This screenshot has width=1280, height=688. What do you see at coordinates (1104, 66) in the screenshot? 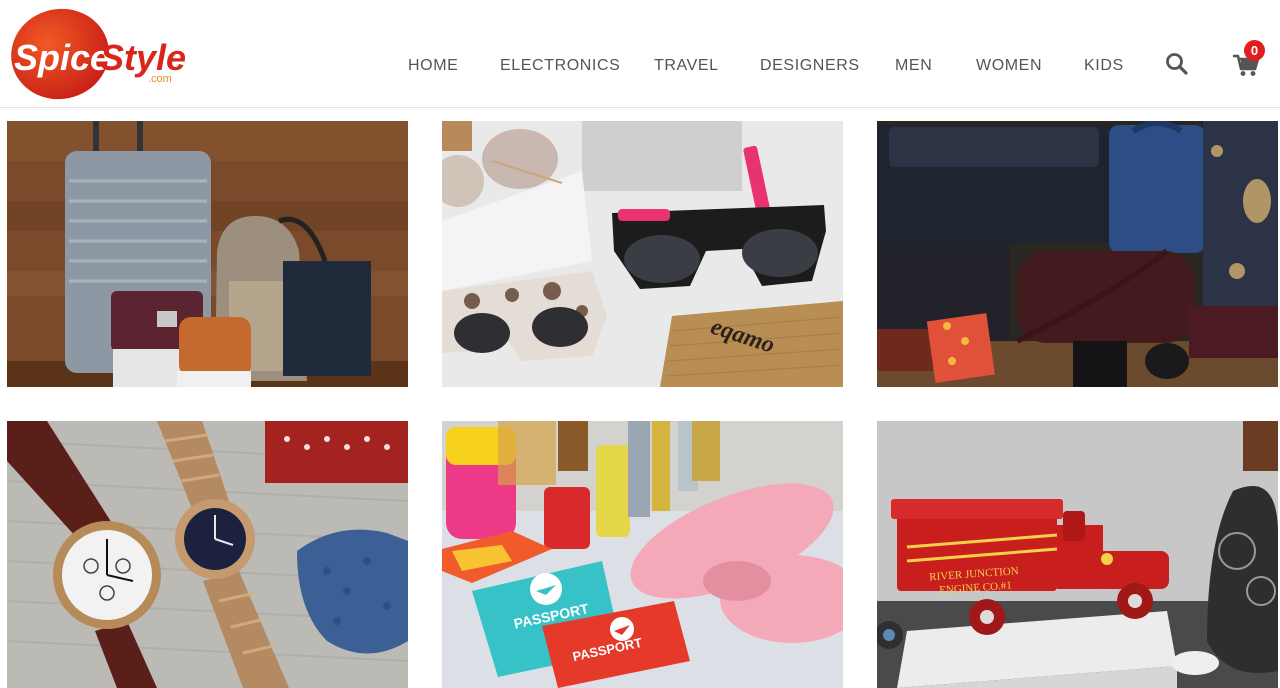
I see `nav-kids: KIDS` at bounding box center [1104, 66].